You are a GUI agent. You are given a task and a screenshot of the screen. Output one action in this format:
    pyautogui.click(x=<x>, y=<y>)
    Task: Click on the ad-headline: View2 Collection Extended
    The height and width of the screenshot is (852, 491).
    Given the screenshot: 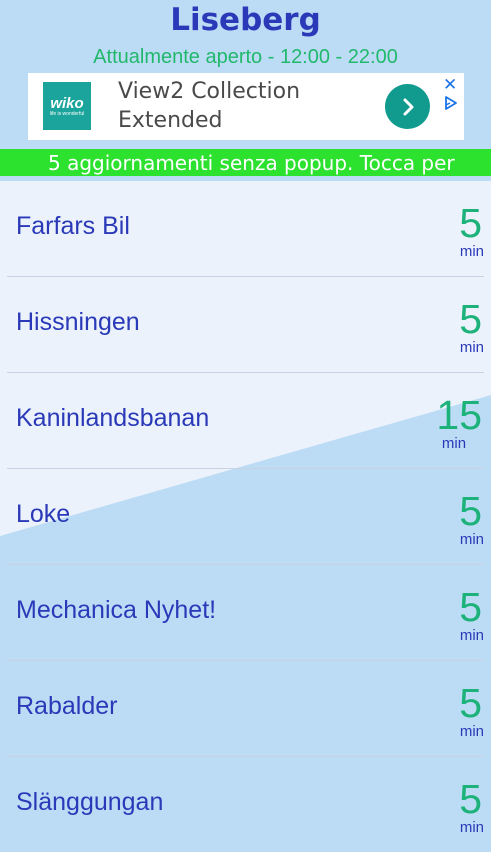 What is the action you would take?
    pyautogui.click(x=248, y=106)
    